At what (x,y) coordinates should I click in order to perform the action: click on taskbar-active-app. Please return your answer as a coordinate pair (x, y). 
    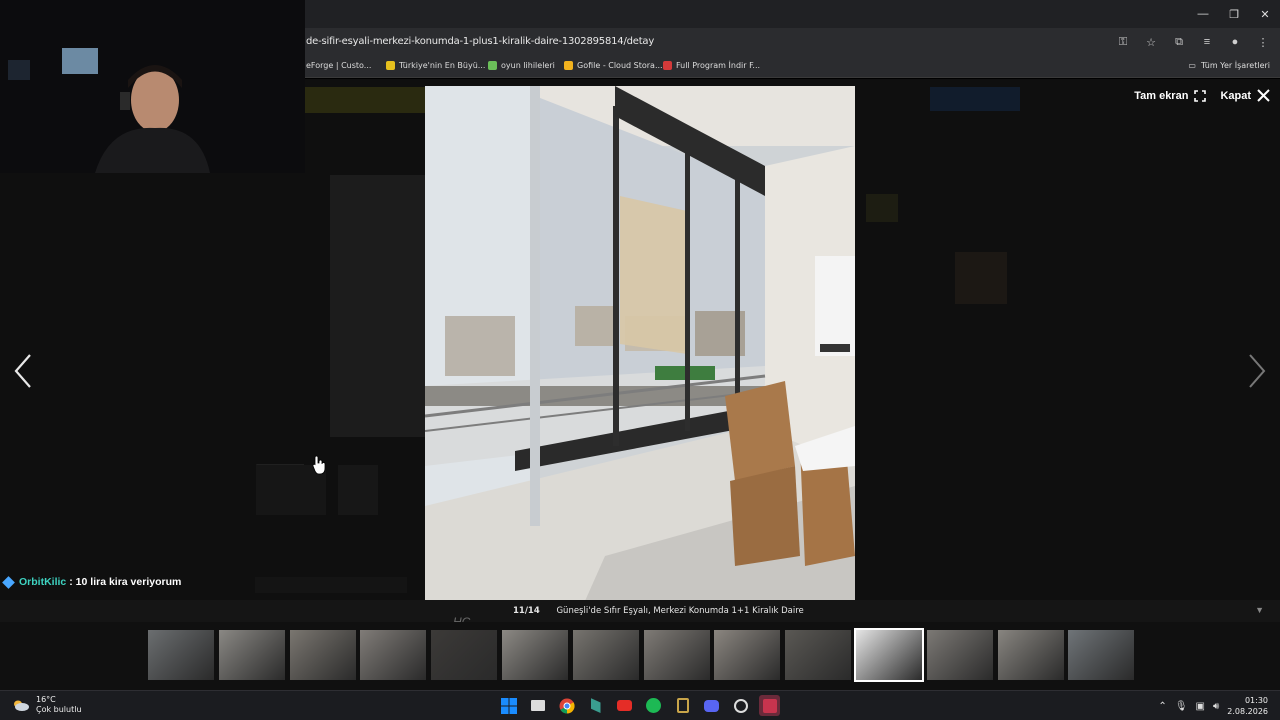
    Looking at the image, I should click on (769, 705).